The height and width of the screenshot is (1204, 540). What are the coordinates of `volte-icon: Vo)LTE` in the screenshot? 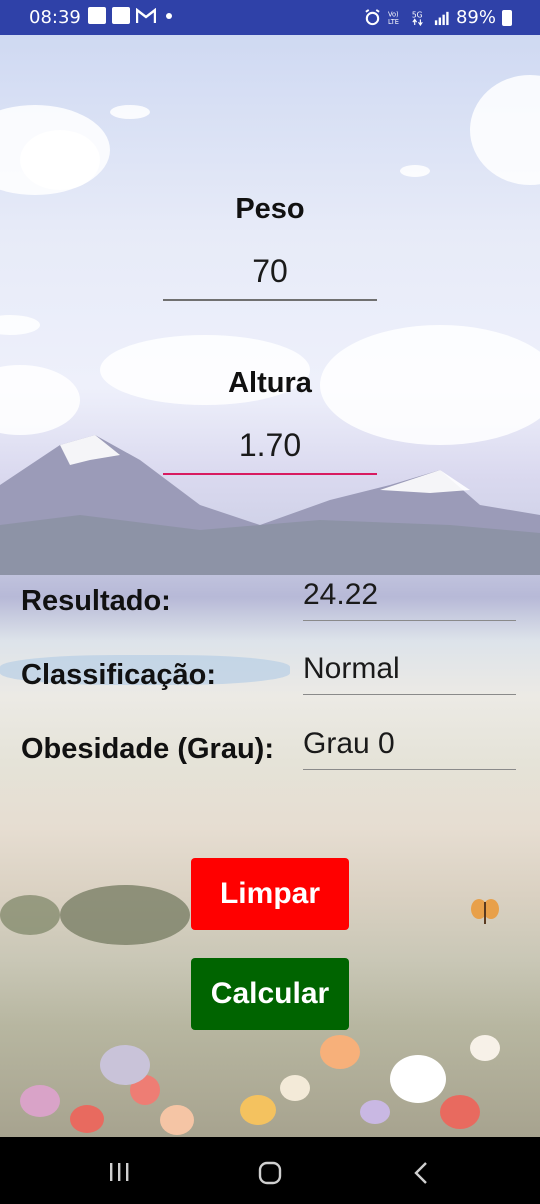 It's located at (393, 18).